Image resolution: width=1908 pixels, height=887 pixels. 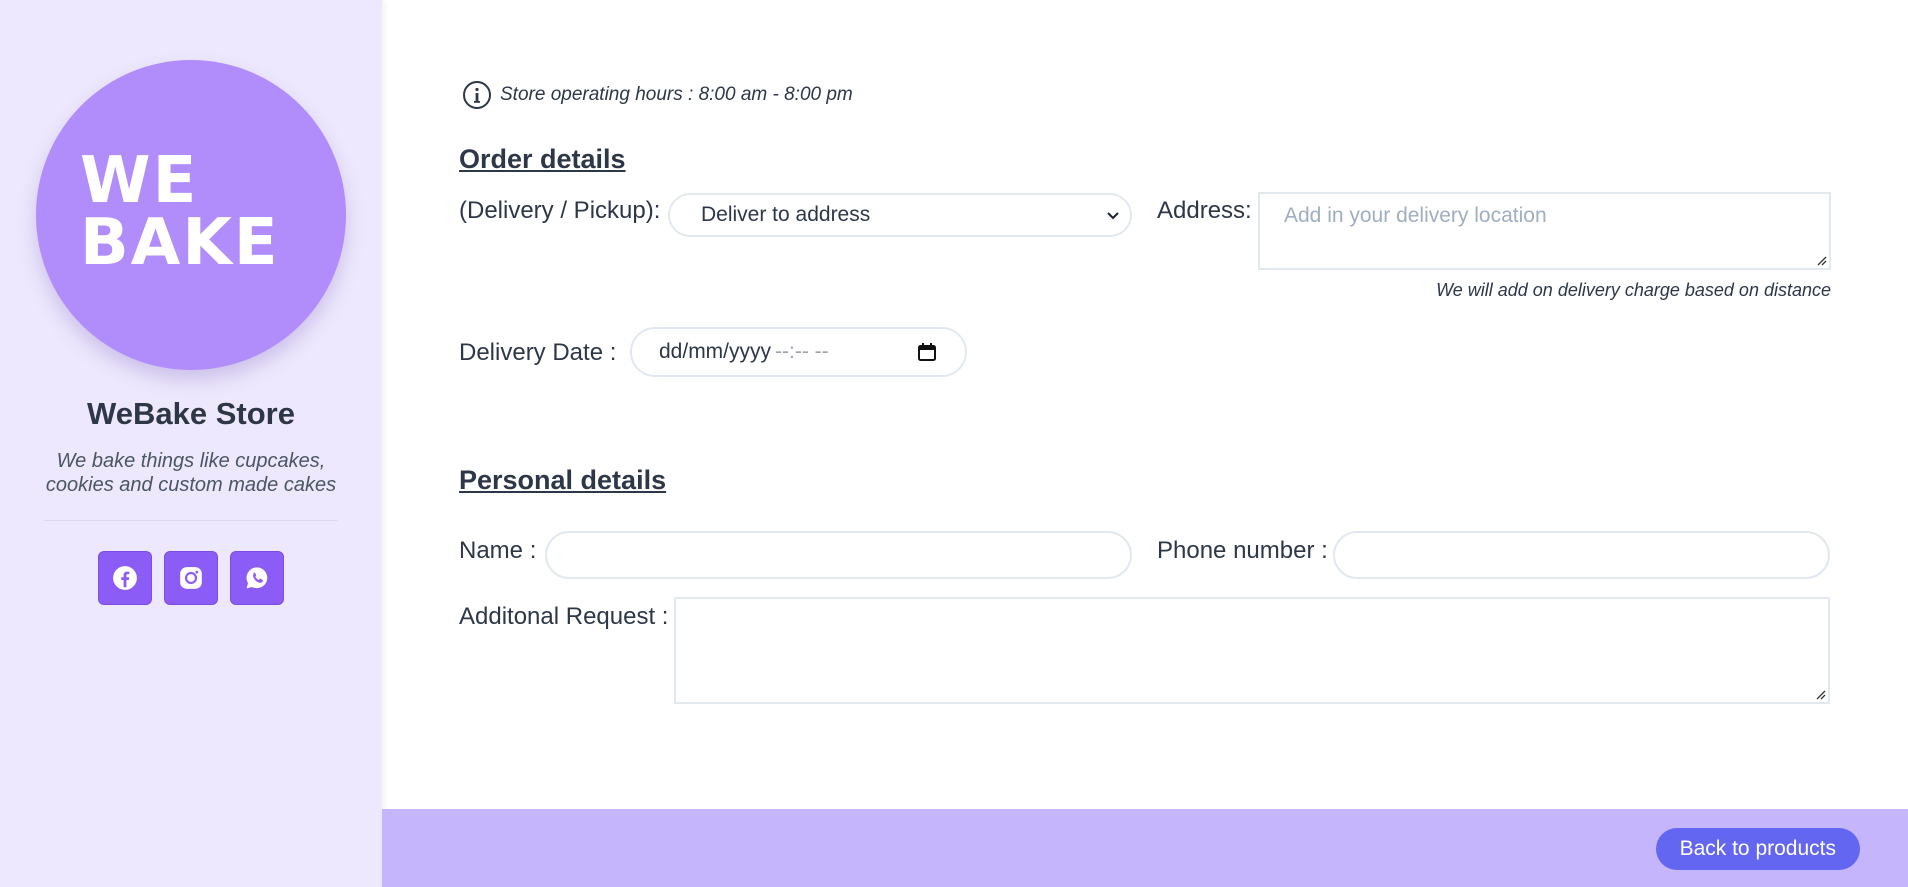 I want to click on delivery-date-label: Delivery Date :, so click(x=538, y=352).